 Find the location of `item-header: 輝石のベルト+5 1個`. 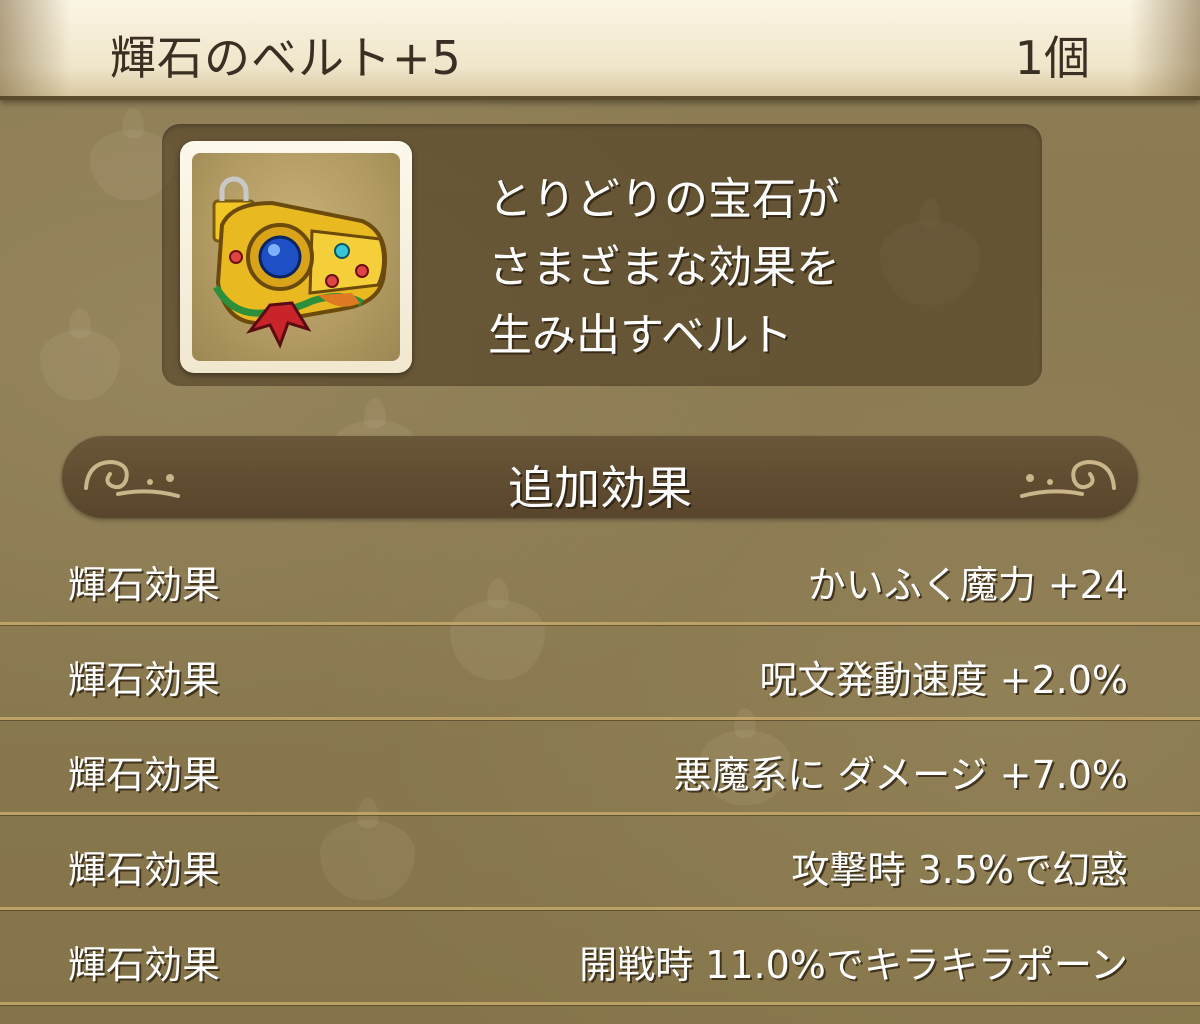

item-header: 輝石のベルト+5 1個 is located at coordinates (600, 50).